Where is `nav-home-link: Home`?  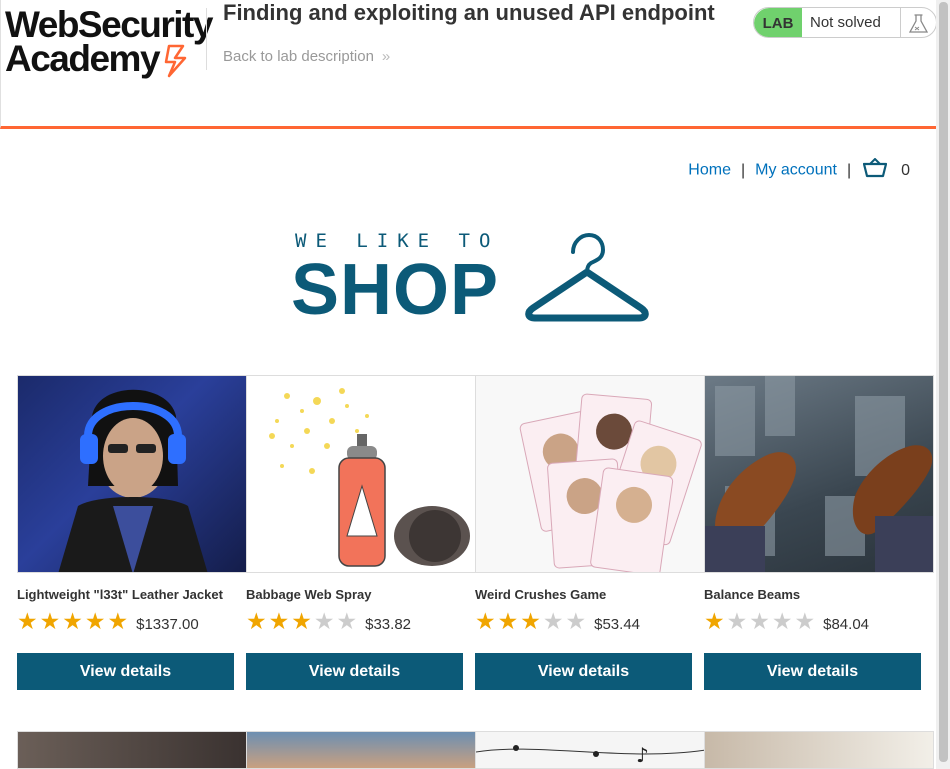 nav-home-link: Home is located at coordinates (709, 170).